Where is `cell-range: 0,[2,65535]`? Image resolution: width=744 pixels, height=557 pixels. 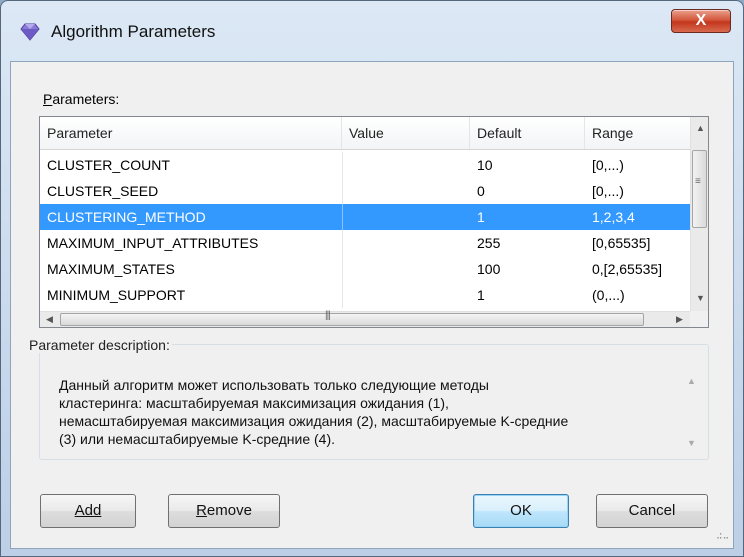 cell-range: 0,[2,65535] is located at coordinates (627, 269).